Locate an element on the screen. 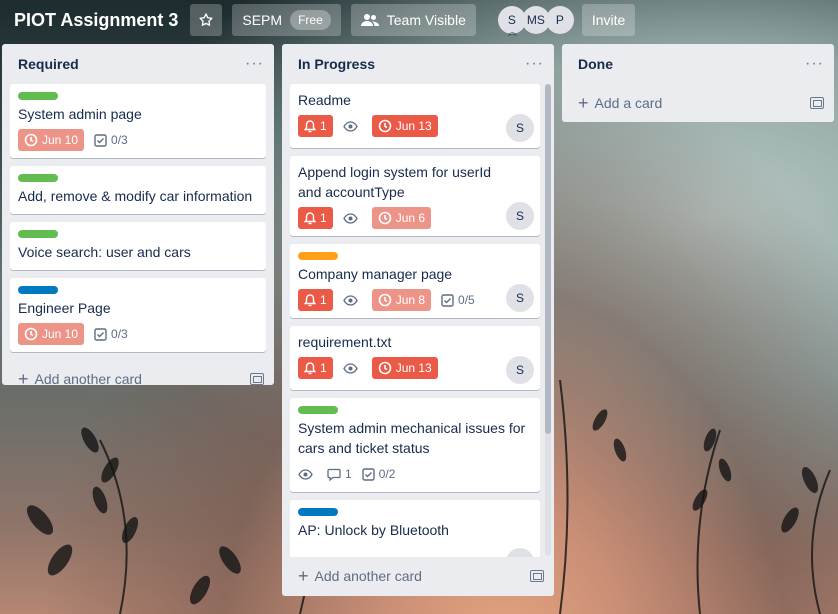 Image resolution: width=838 pixels, height=614 pixels. card: Readme 1 Jun 13 S is located at coordinates (415, 116).